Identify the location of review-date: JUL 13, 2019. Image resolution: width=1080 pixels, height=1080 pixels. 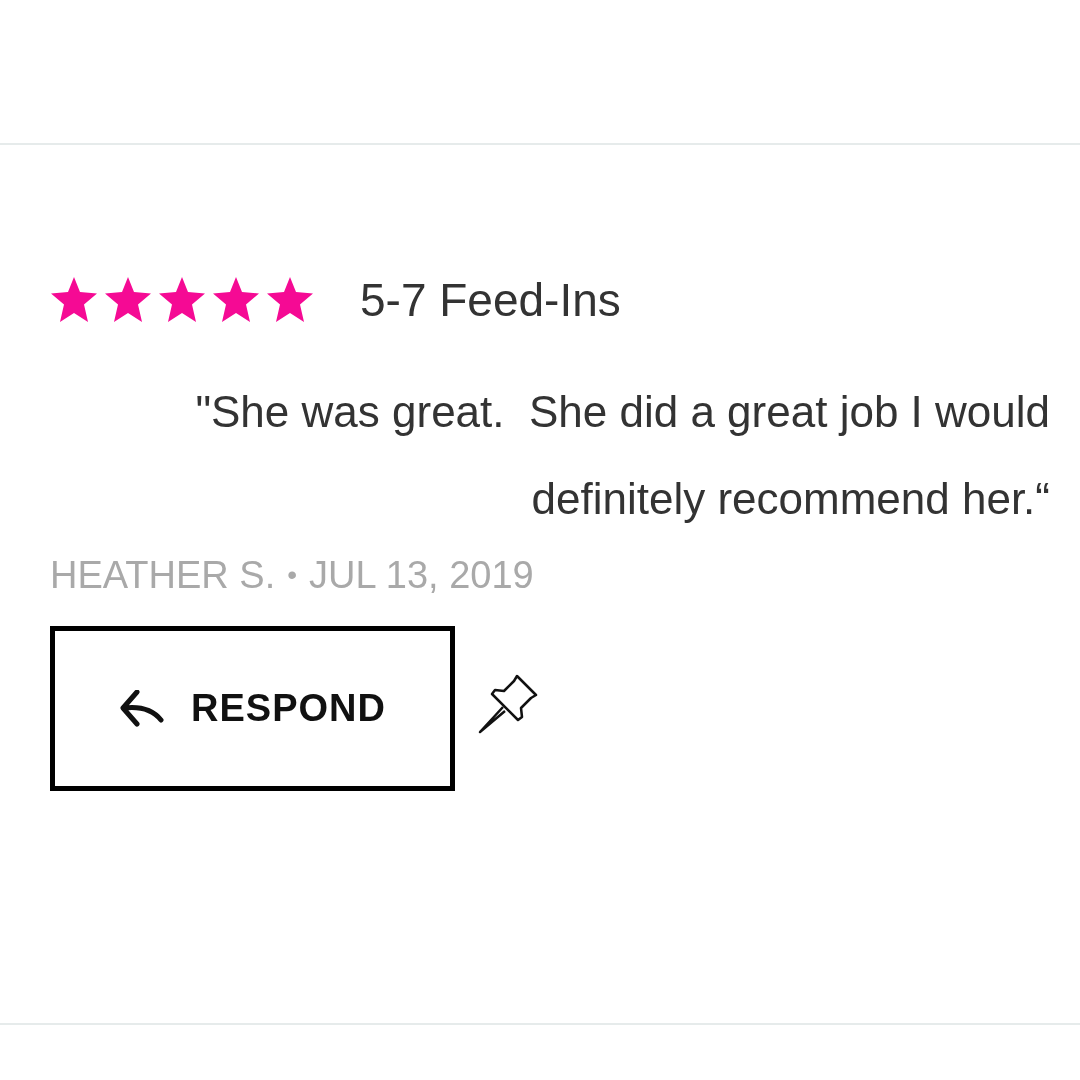
(421, 575).